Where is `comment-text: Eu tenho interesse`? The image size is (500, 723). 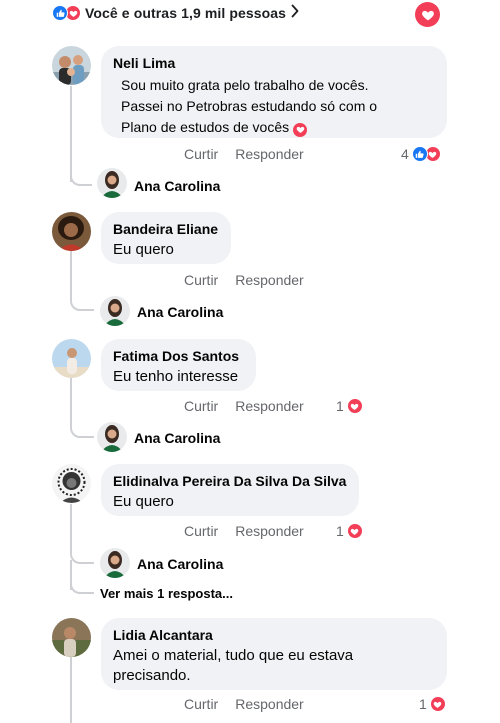 comment-text: Eu tenho interesse is located at coordinates (176, 376).